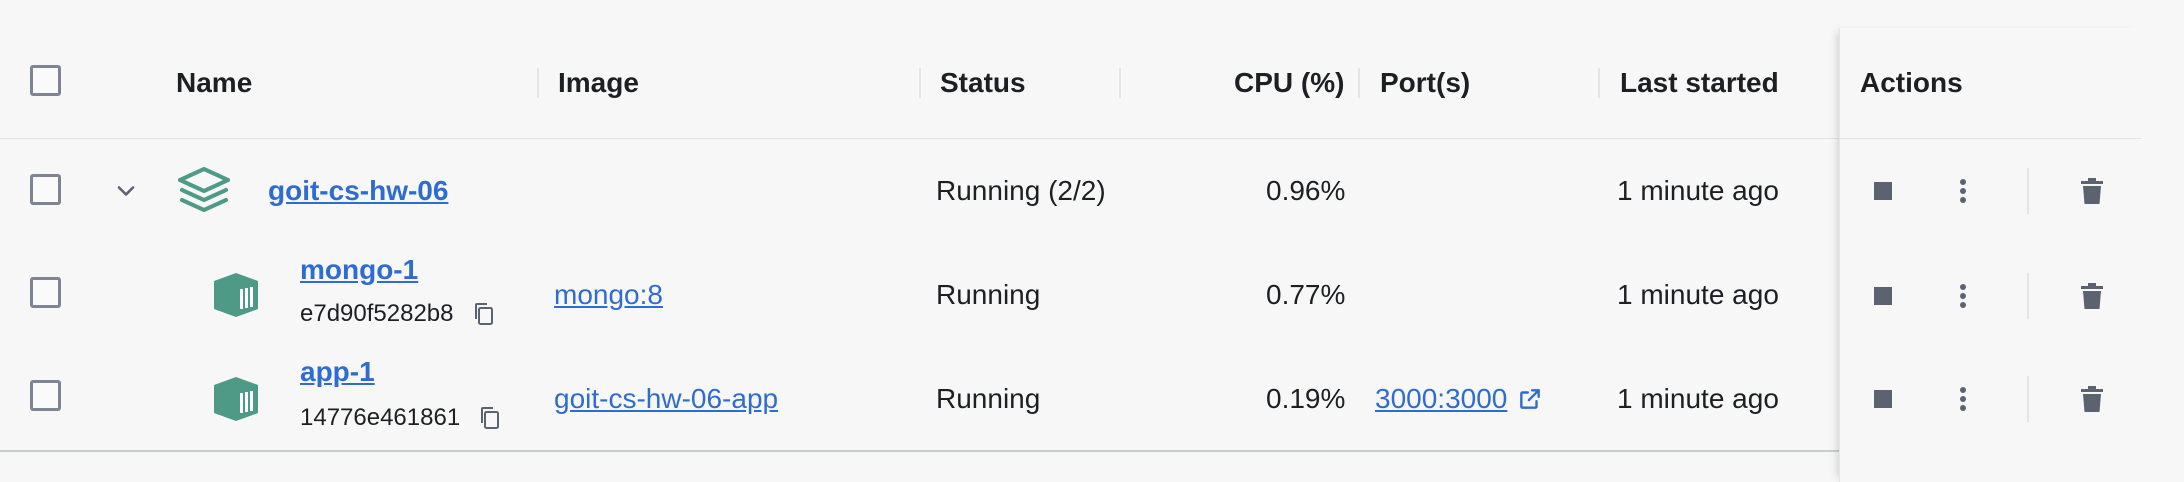 Image resolution: width=2184 pixels, height=482 pixels. Describe the element at coordinates (214, 83) in the screenshot. I see `column-header-name: Name` at that location.